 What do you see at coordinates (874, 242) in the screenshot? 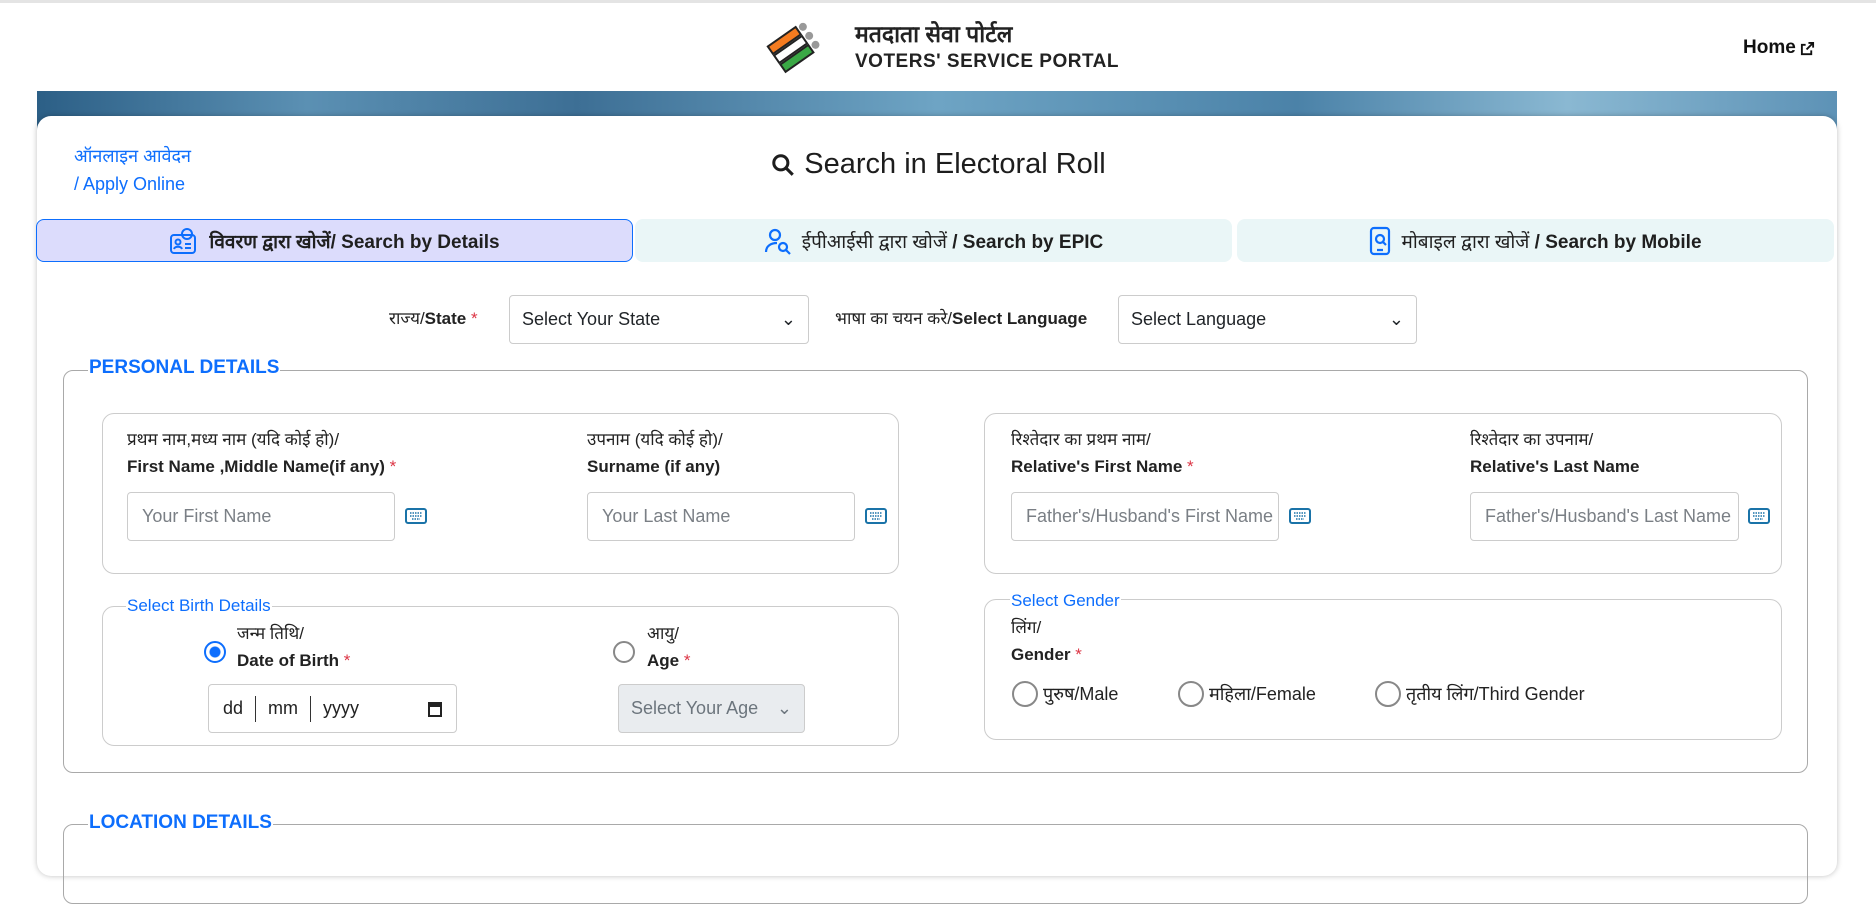
I see `tab-label-hindi: ईपीआईसी द्वारा खोजें` at bounding box center [874, 242].